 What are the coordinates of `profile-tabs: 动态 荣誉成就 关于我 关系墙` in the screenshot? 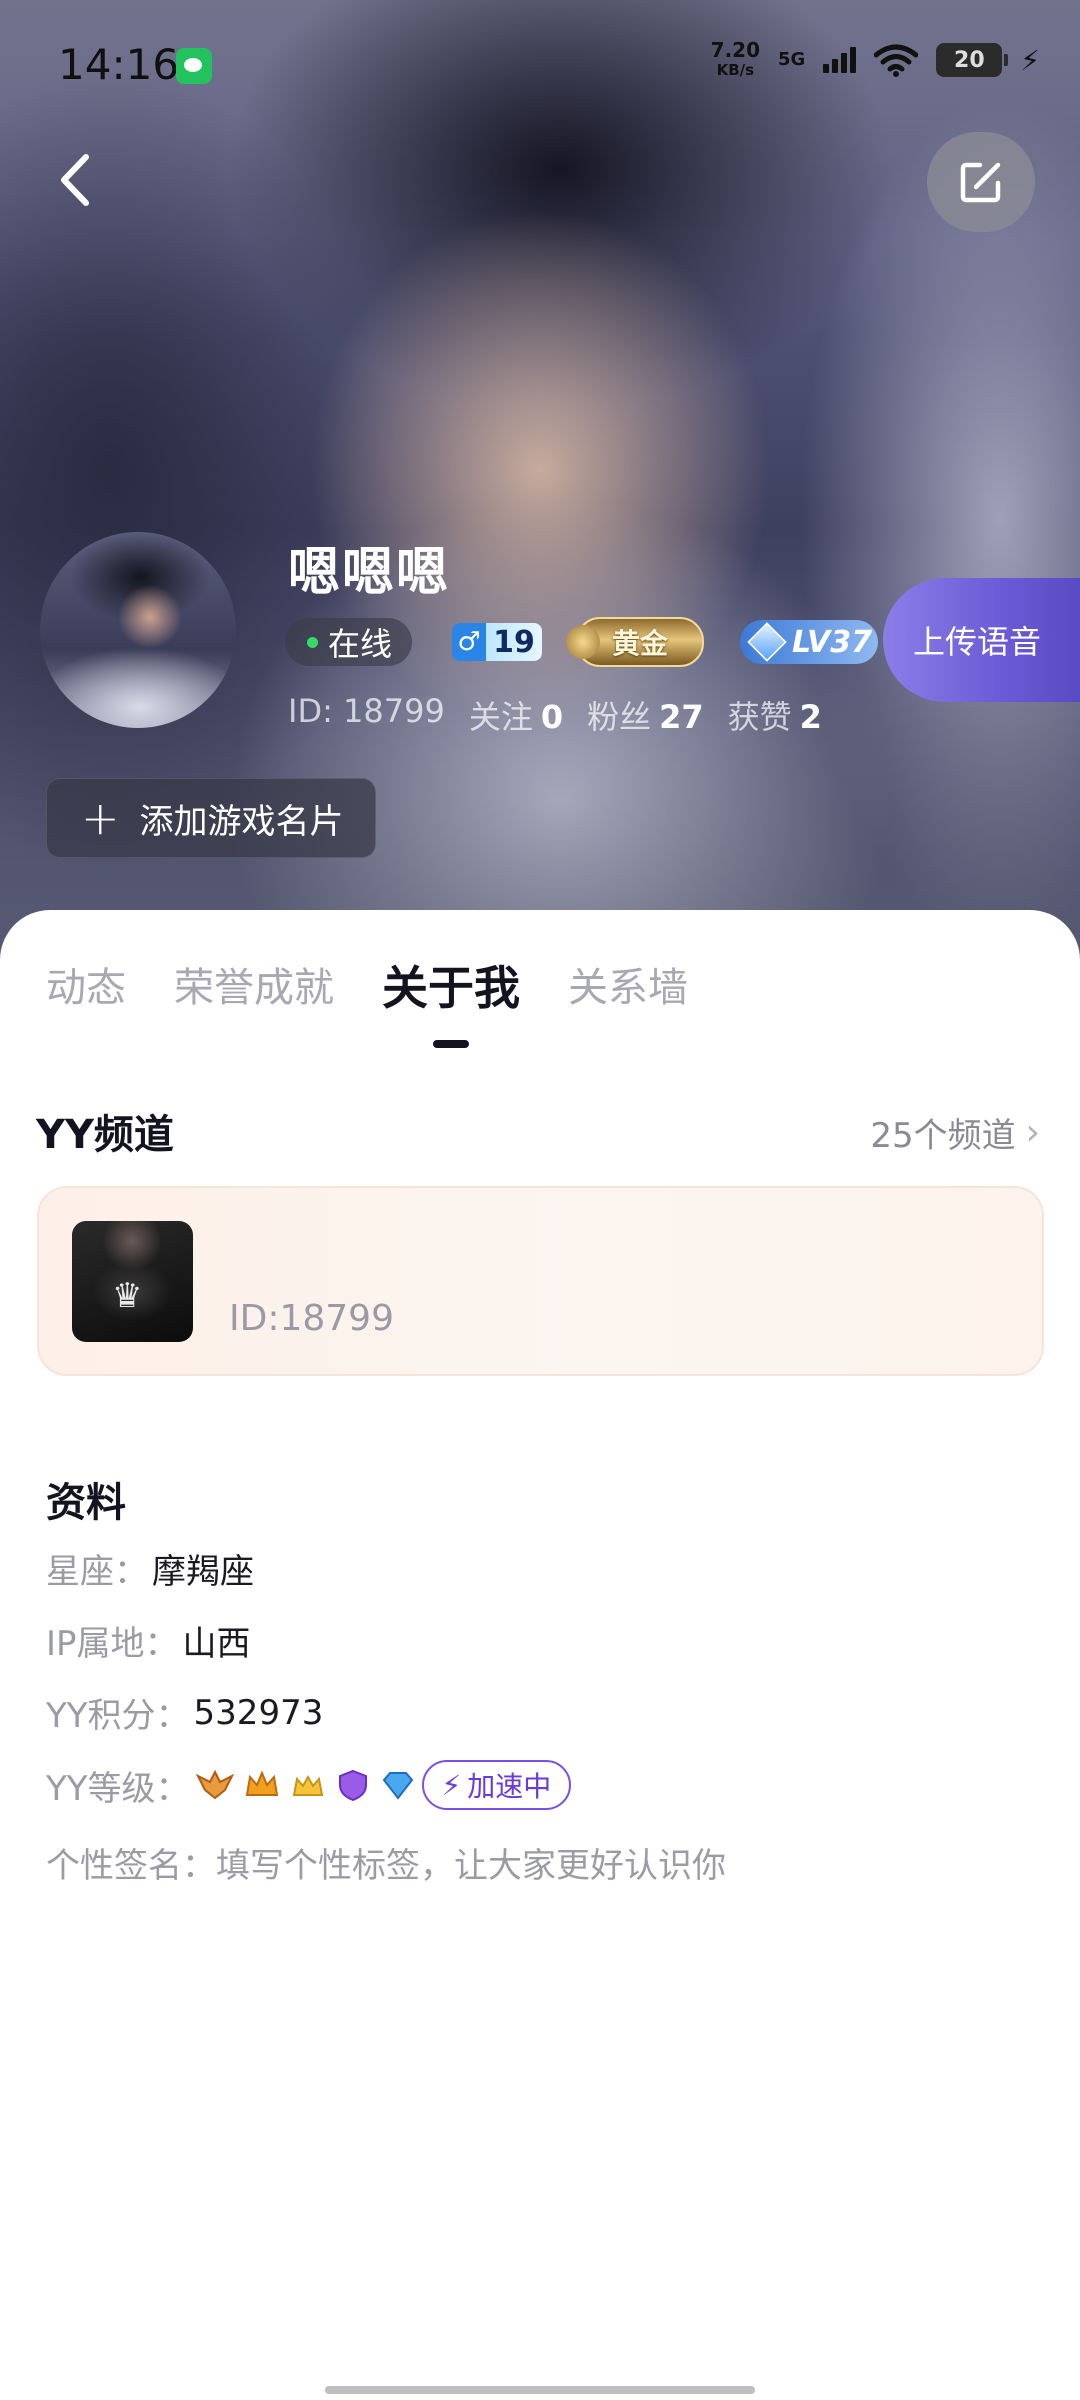 It's located at (391, 1003).